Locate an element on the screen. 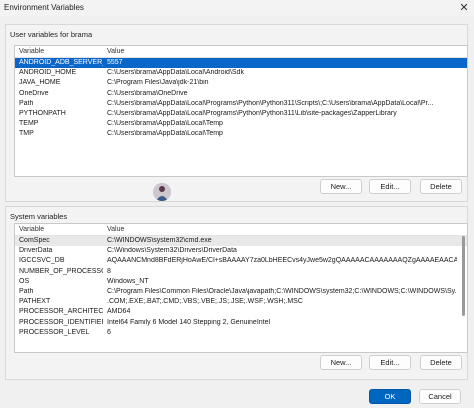  table-row: OneDrive C:\Users\brama\OneDrive is located at coordinates (241, 94).